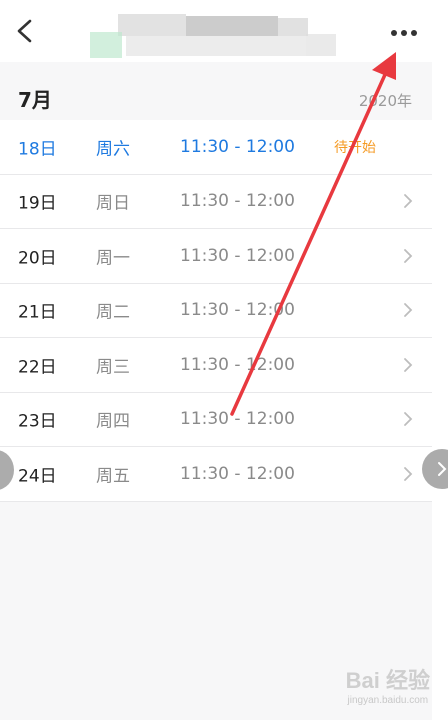 This screenshot has width=448, height=720. Describe the element at coordinates (113, 149) in the screenshot. I see `row-weekday: 周六` at that location.